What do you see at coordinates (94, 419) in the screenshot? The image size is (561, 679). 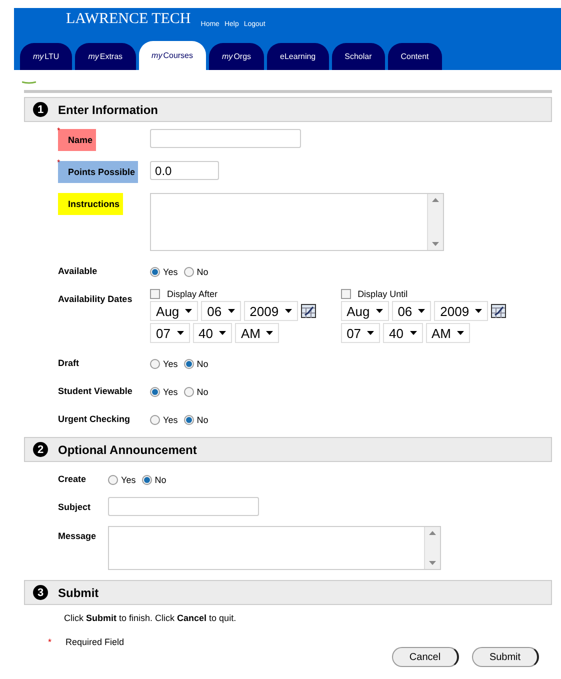 I see `field-label: Urgent Checking` at bounding box center [94, 419].